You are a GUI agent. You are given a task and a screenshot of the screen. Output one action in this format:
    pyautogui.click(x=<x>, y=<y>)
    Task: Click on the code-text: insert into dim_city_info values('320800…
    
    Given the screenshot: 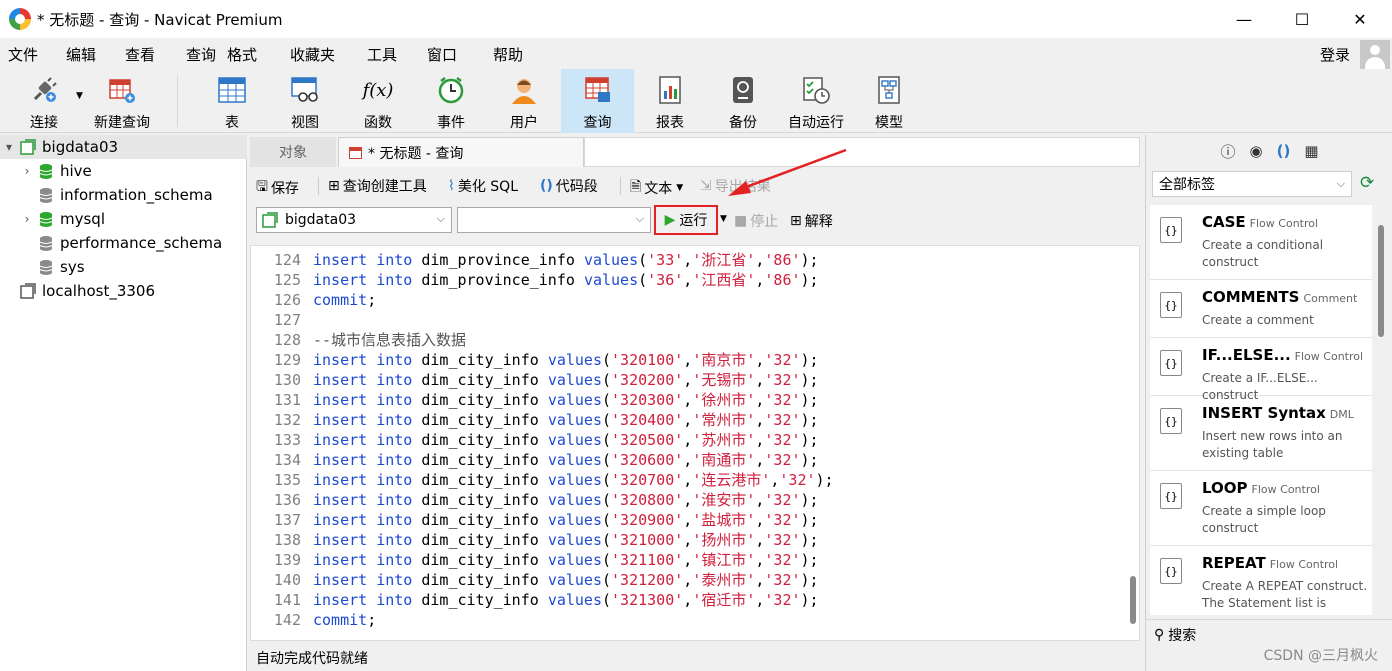 What is the action you would take?
    pyautogui.click(x=566, y=500)
    